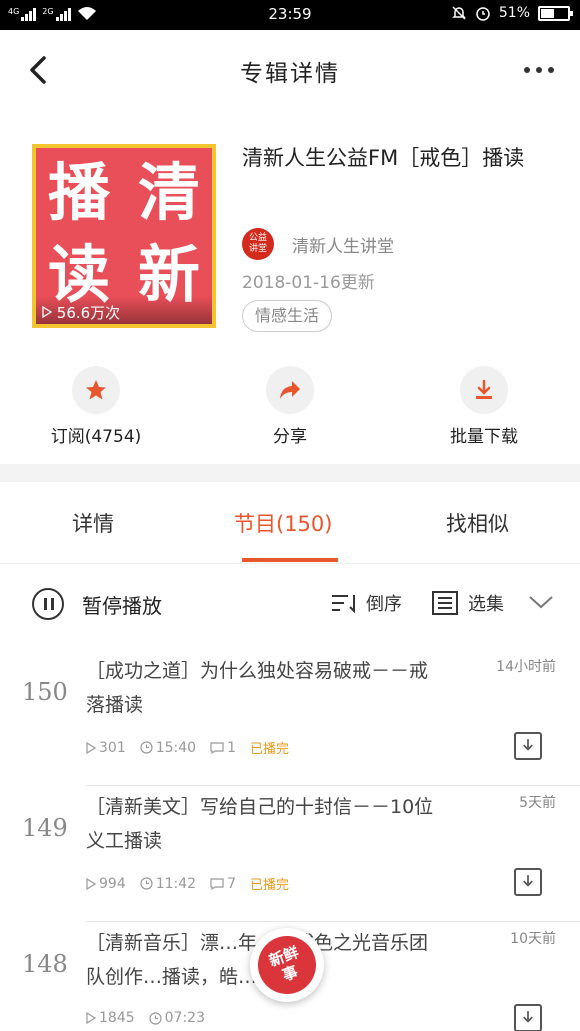 The width and height of the screenshot is (580, 1031). Describe the element at coordinates (541, 602) in the screenshot. I see `chevron-down-icon` at that location.